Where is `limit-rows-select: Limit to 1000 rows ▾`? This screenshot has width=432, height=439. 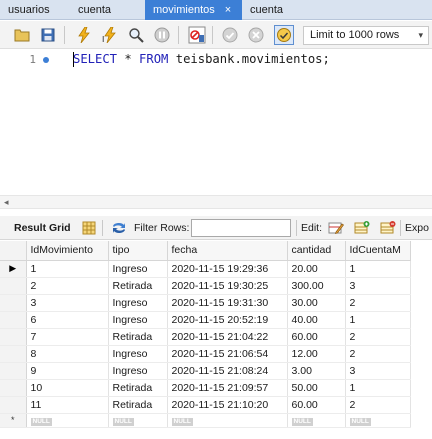
limit-rows-select: Limit to 1000 rows ▾ is located at coordinates (366, 35).